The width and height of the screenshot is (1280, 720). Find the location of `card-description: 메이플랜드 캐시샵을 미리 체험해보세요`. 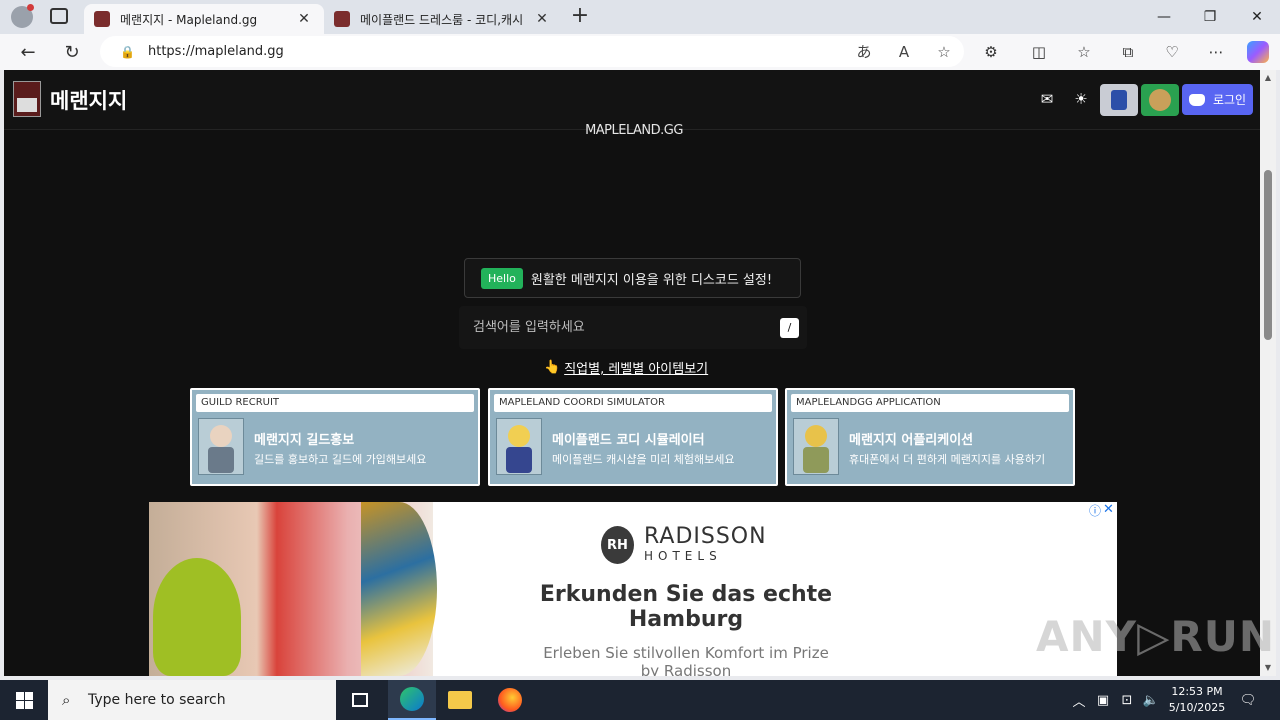

card-description: 메이플랜드 캐시샵을 미리 체험해보세요 is located at coordinates (643, 459).